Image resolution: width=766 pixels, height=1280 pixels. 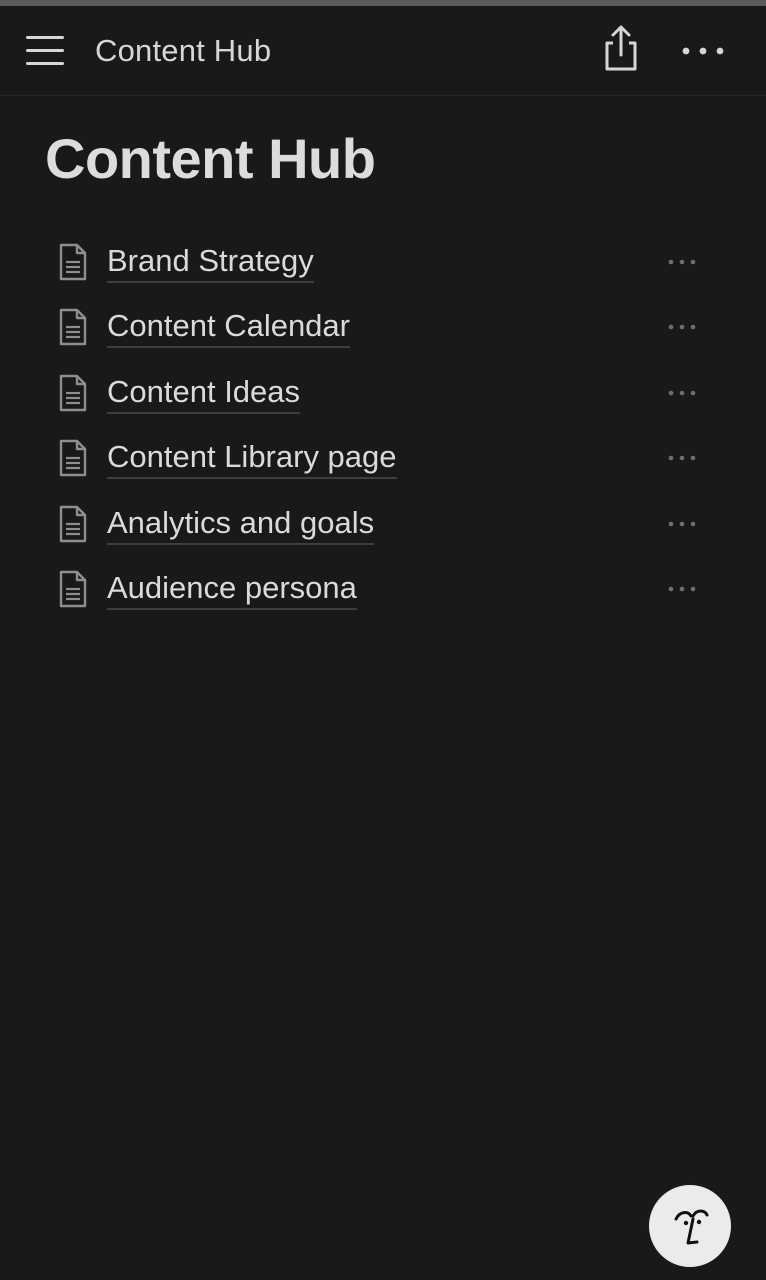 I want to click on list-item: Content Ideas, so click(x=383, y=391).